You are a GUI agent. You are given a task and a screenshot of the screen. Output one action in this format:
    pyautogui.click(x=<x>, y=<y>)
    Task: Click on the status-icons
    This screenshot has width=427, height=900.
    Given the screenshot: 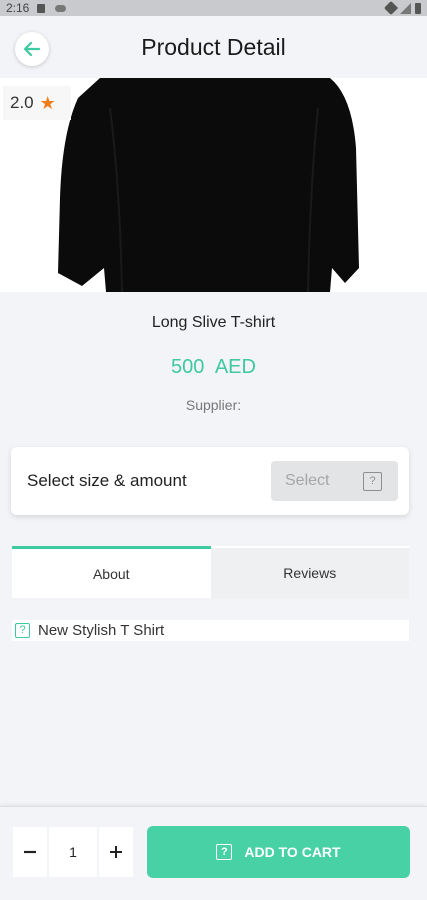 What is the action you would take?
    pyautogui.click(x=402, y=8)
    